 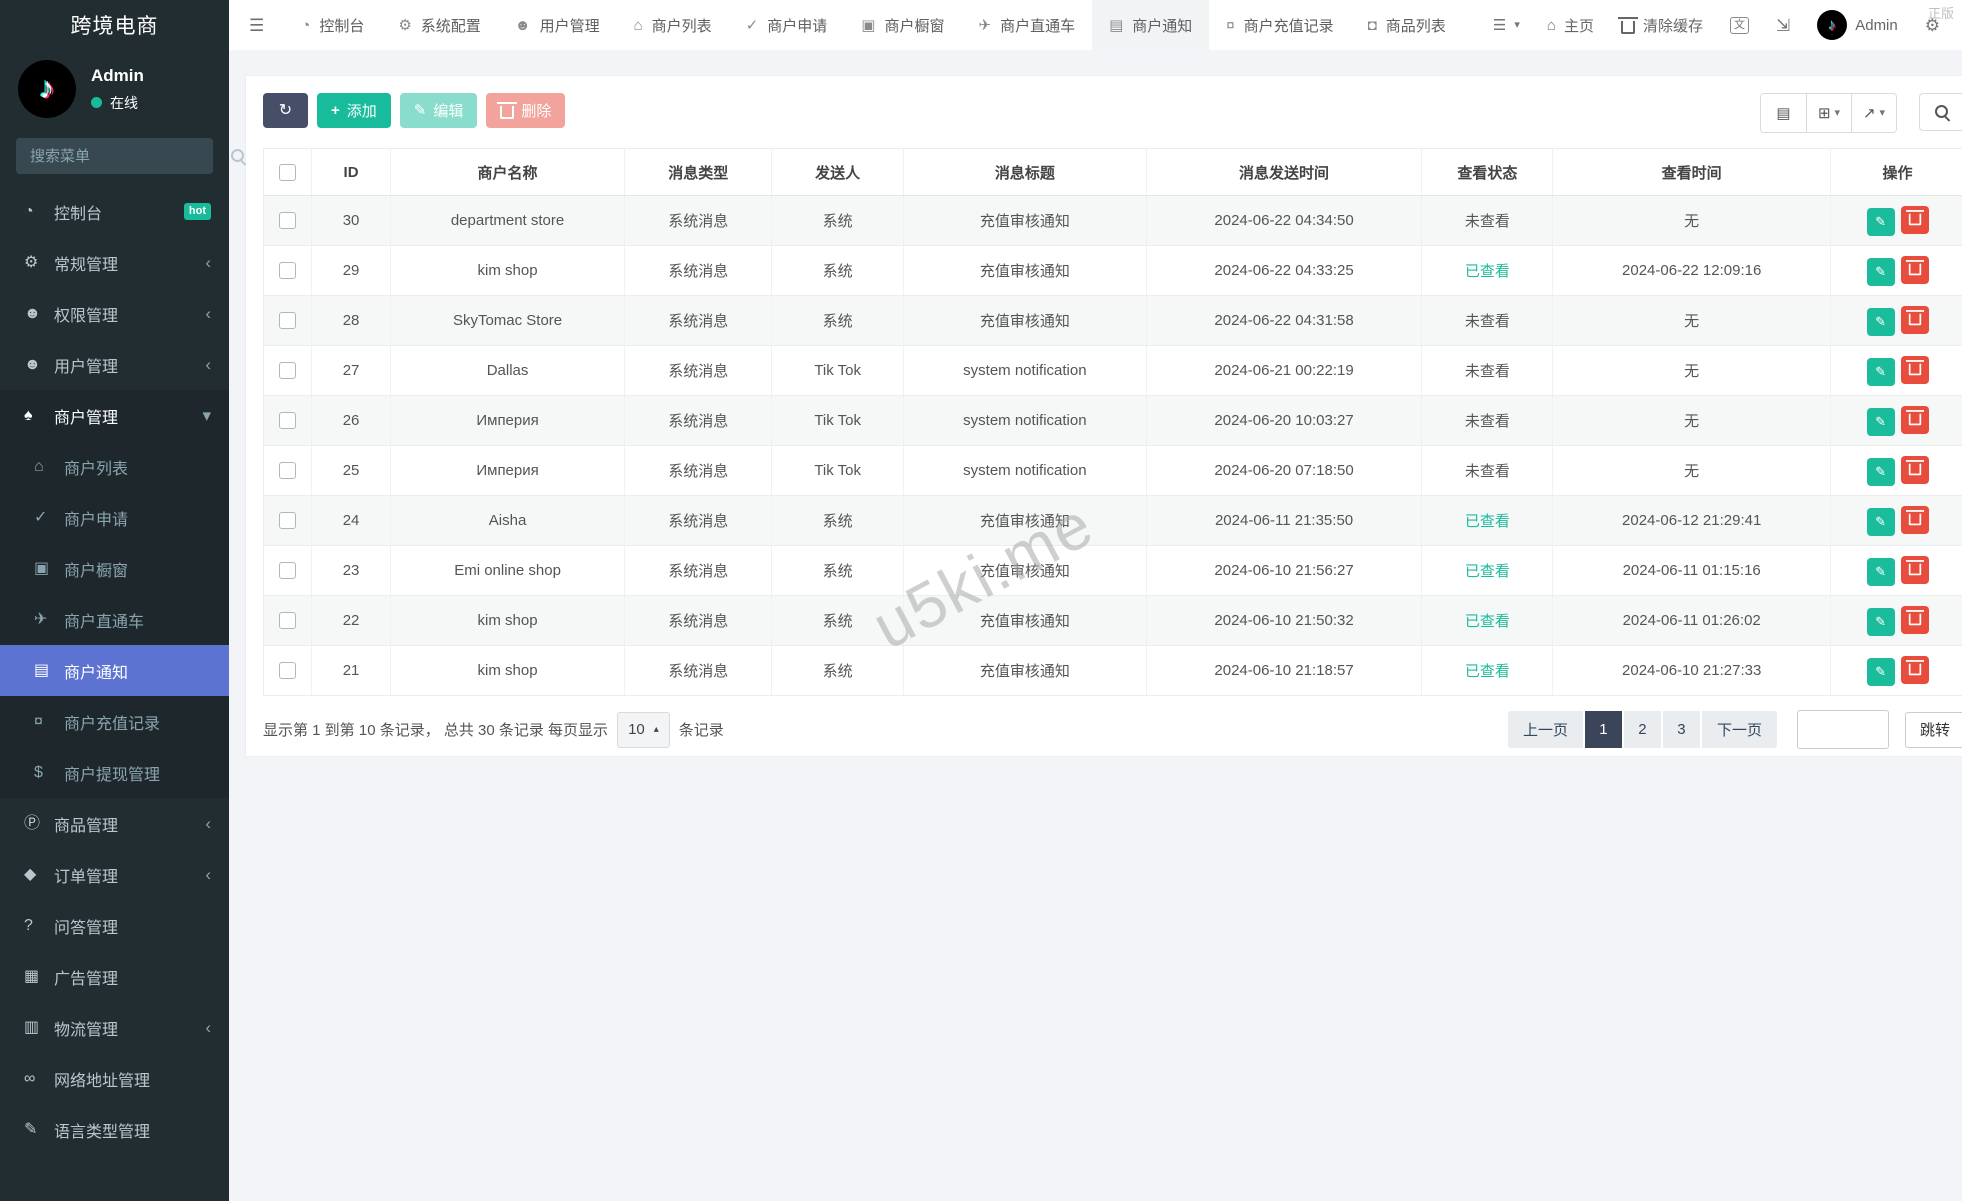 I want to click on delete-button-label: 删除, so click(x=536, y=111).